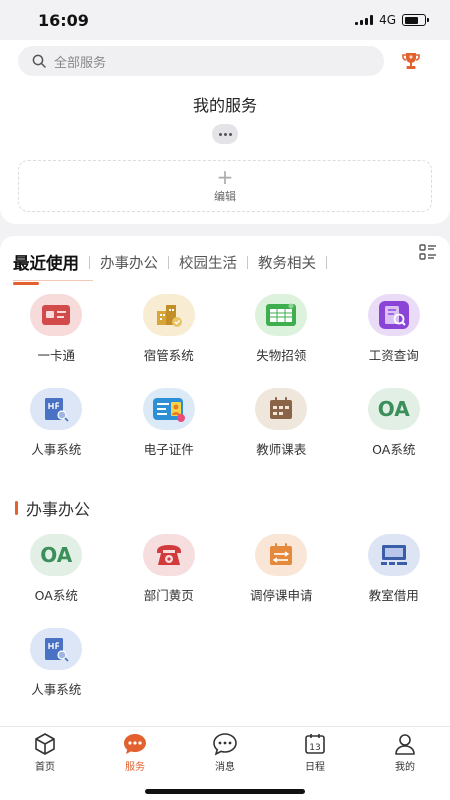  I want to click on home-indicator, so click(225, 791).